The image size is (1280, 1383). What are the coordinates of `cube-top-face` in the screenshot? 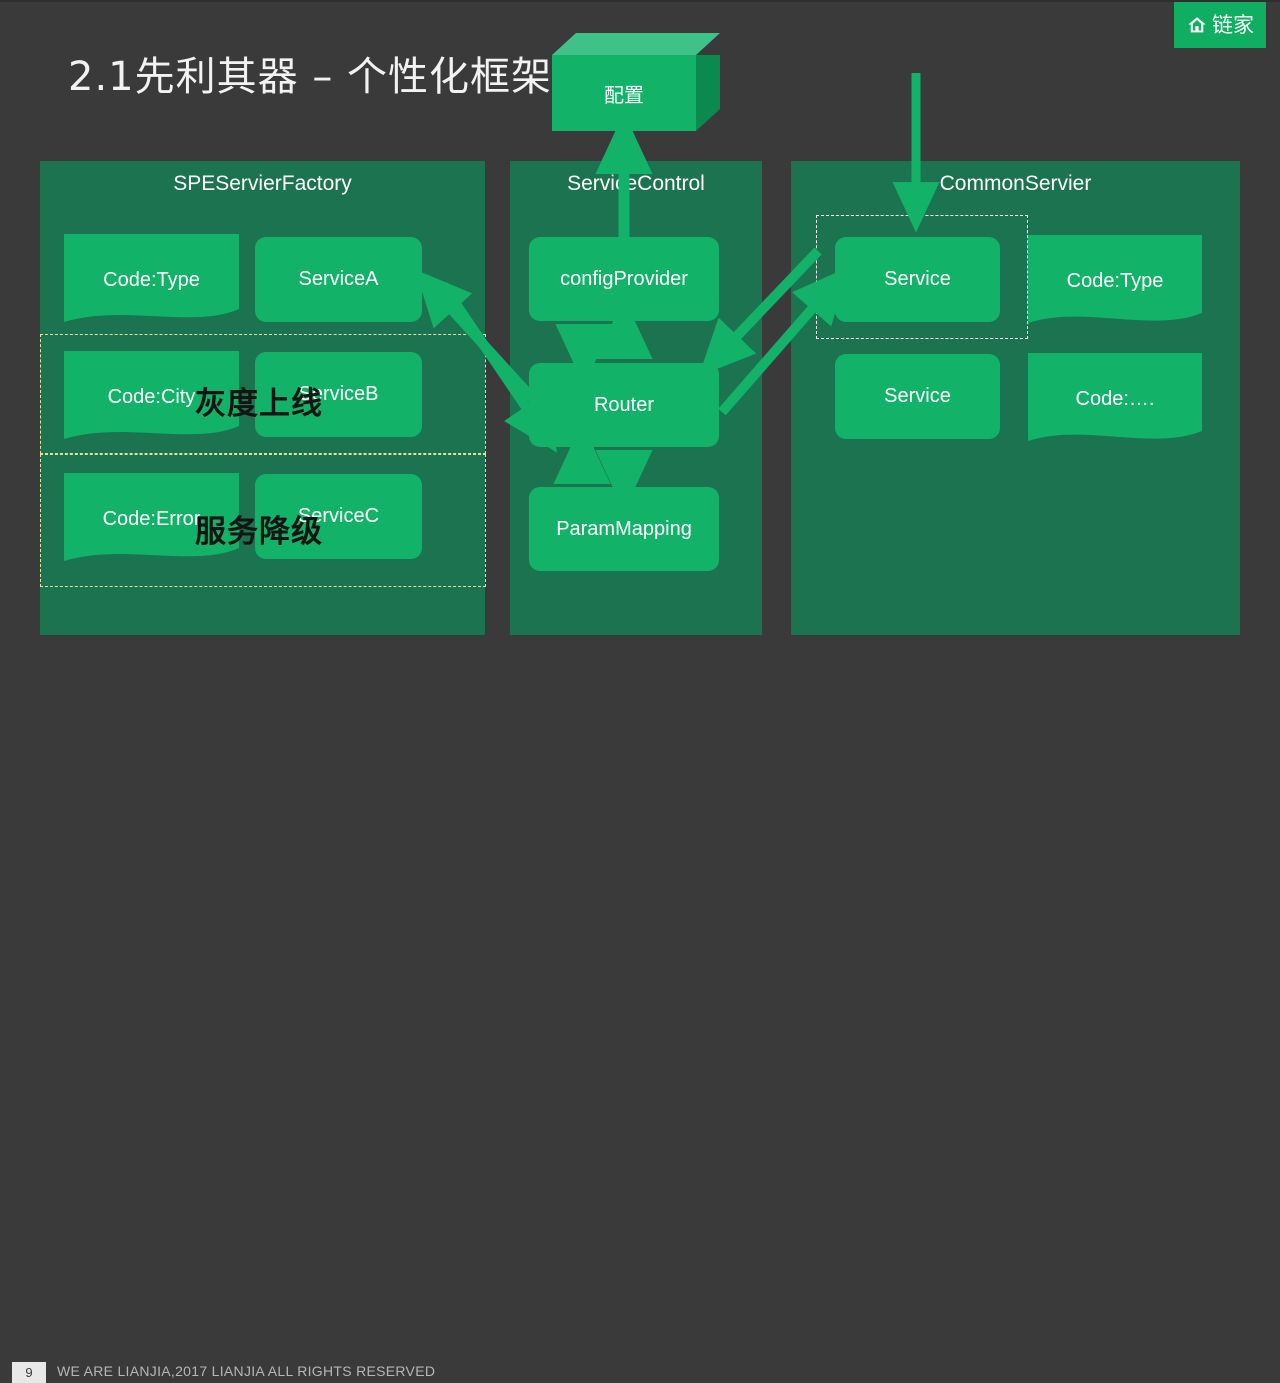 It's located at (636, 44).